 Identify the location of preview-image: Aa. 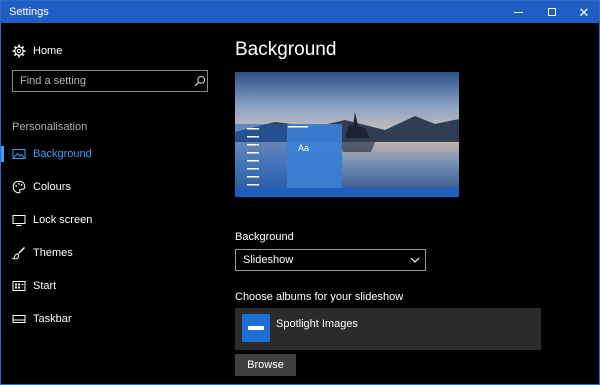
(347, 134).